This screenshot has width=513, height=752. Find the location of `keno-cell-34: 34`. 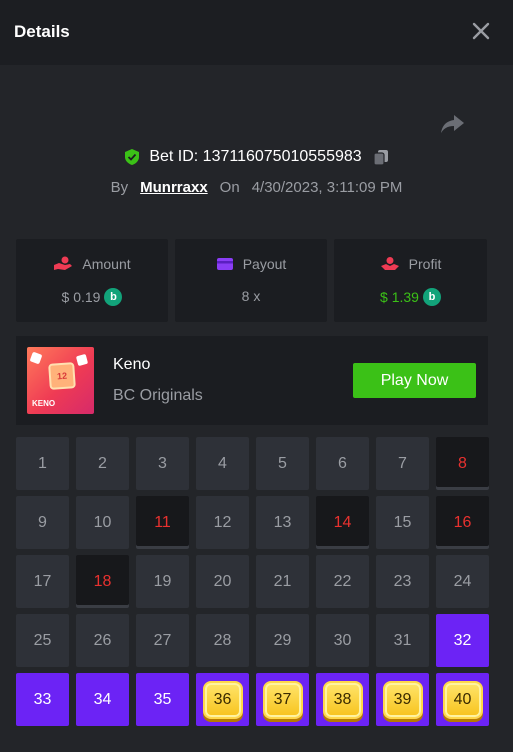

keno-cell-34: 34 is located at coordinates (102, 699).